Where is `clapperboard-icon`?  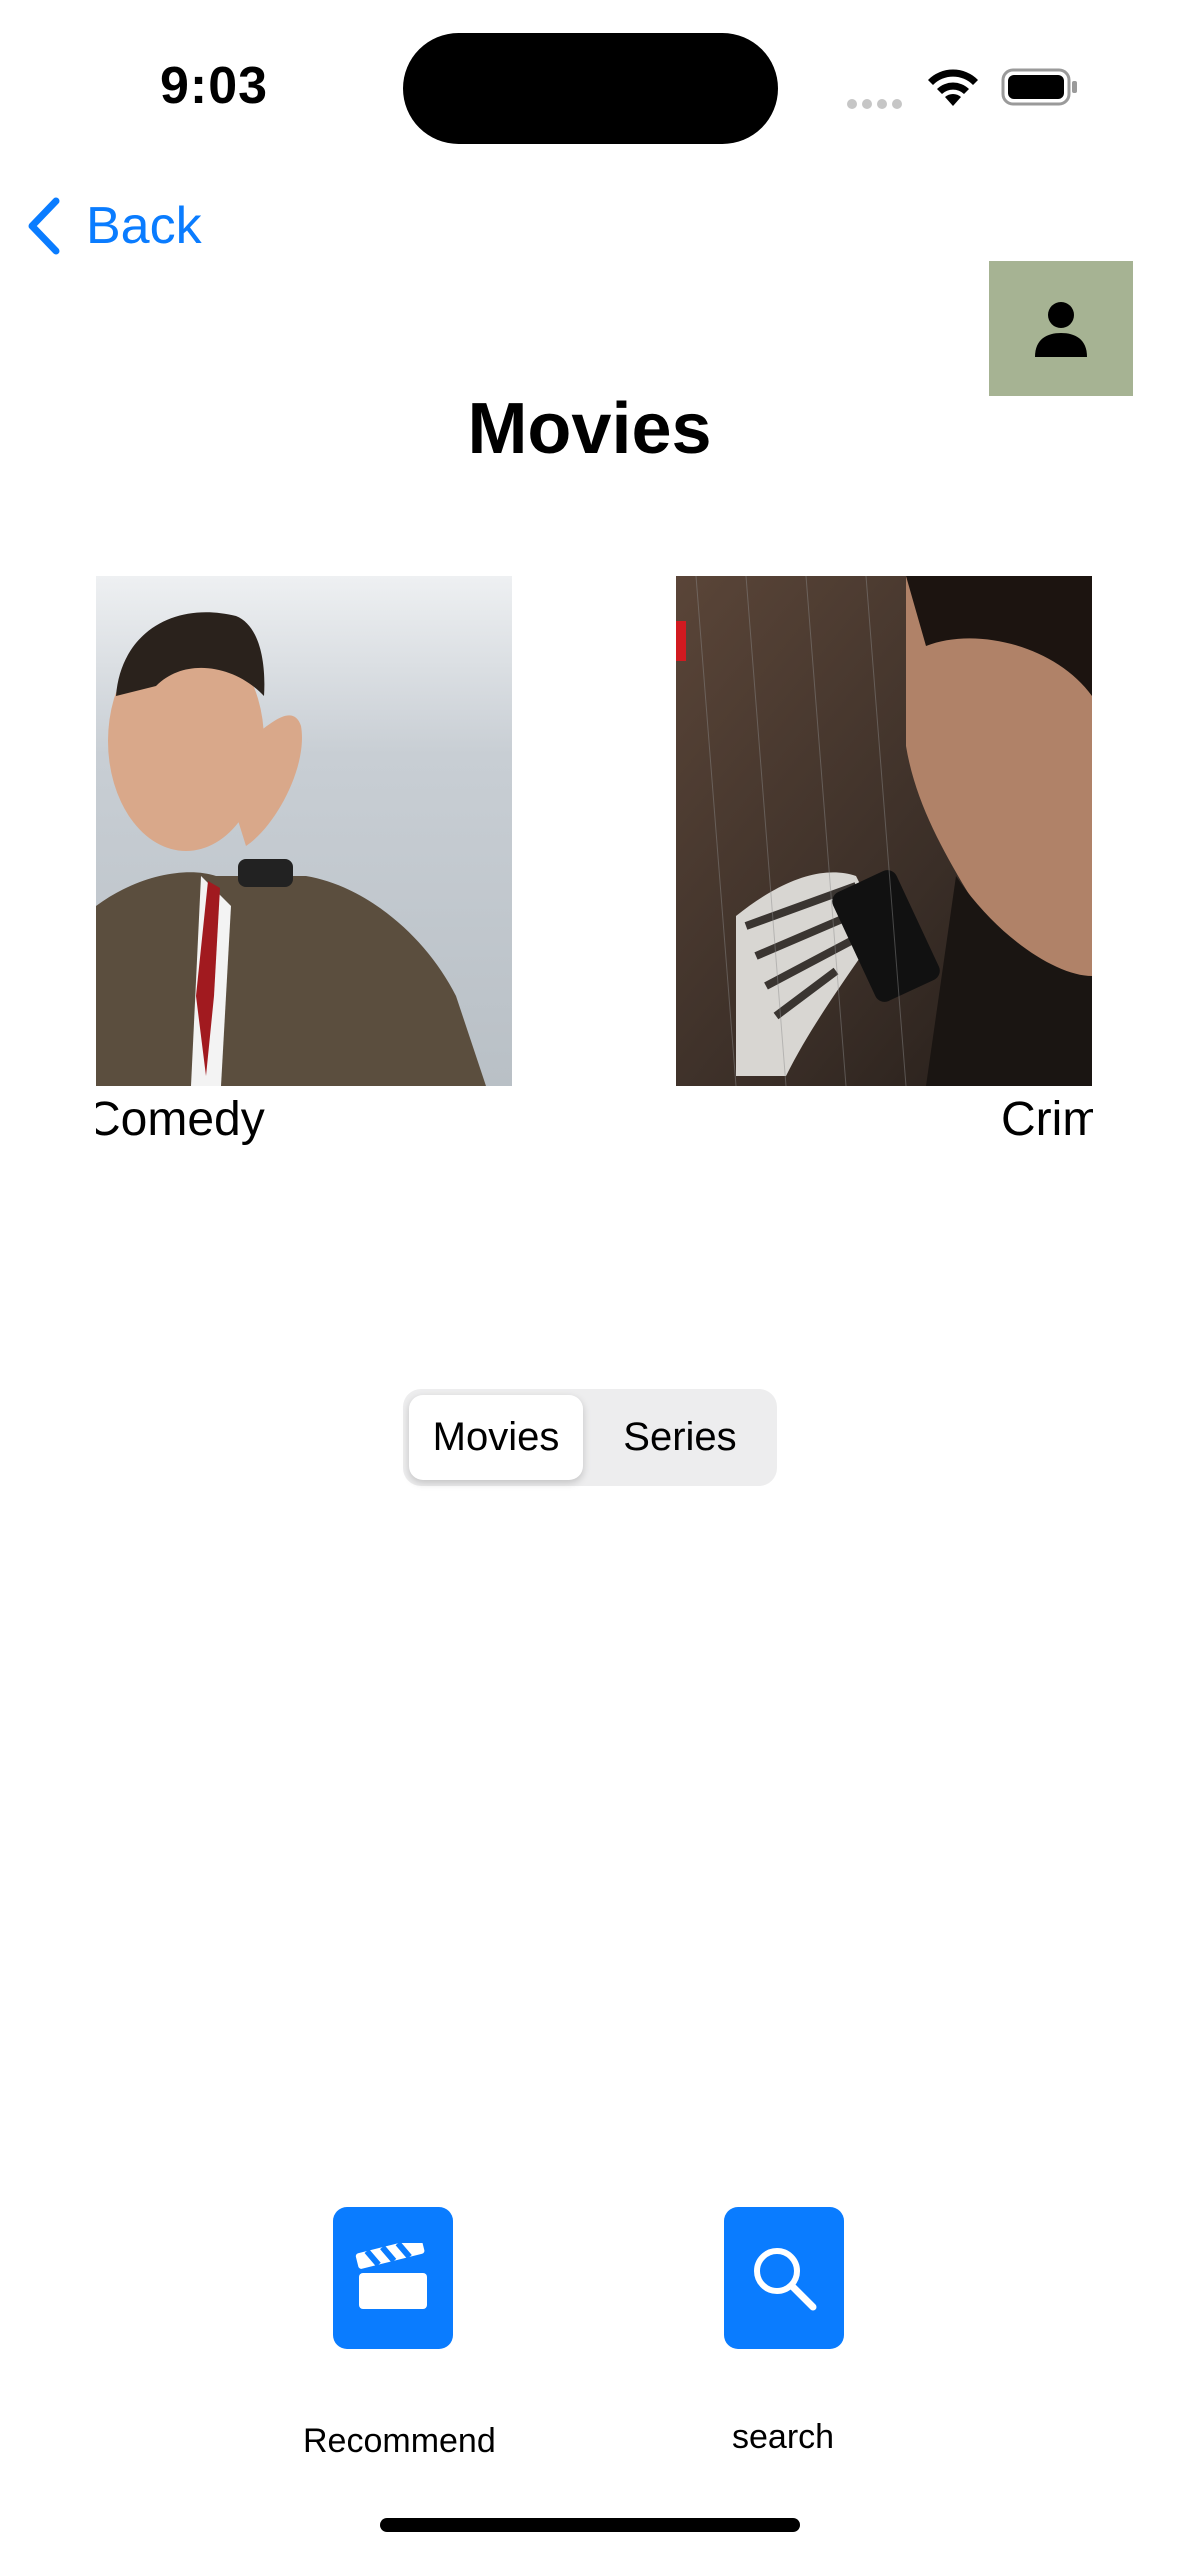 clapperboard-icon is located at coordinates (391, 2276).